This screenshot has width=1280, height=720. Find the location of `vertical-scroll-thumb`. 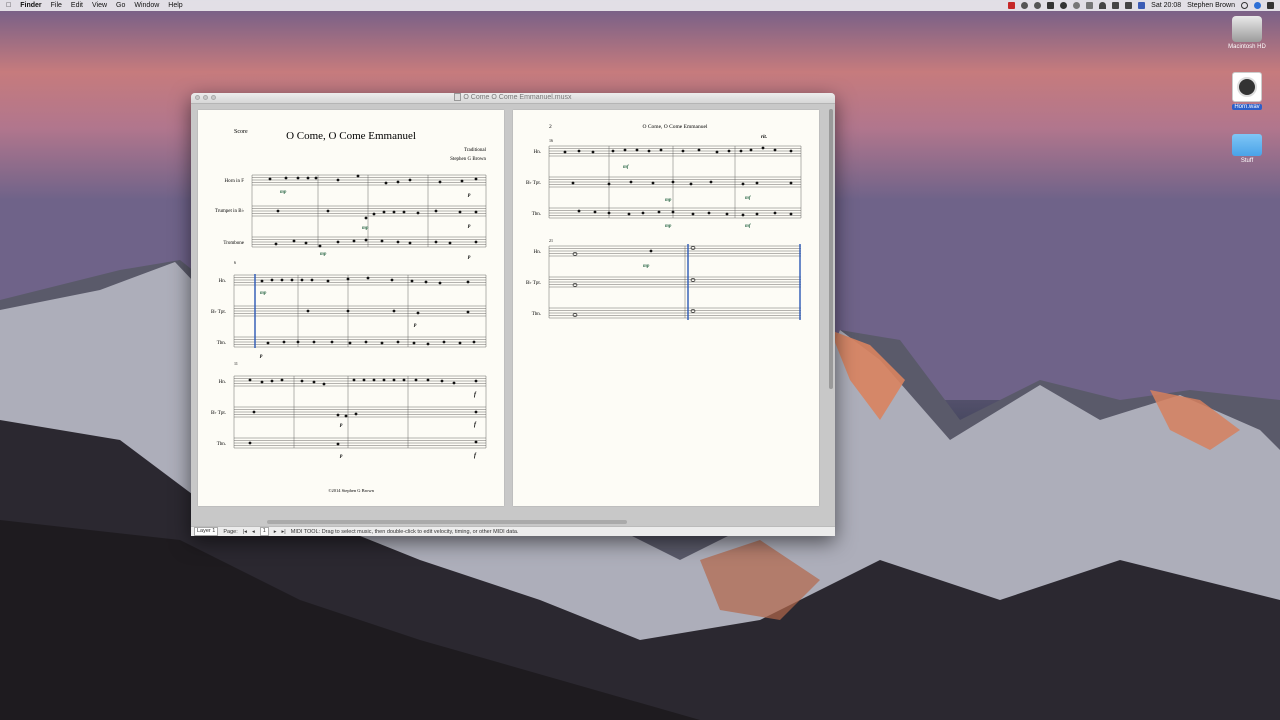

vertical-scroll-thumb is located at coordinates (831, 249).